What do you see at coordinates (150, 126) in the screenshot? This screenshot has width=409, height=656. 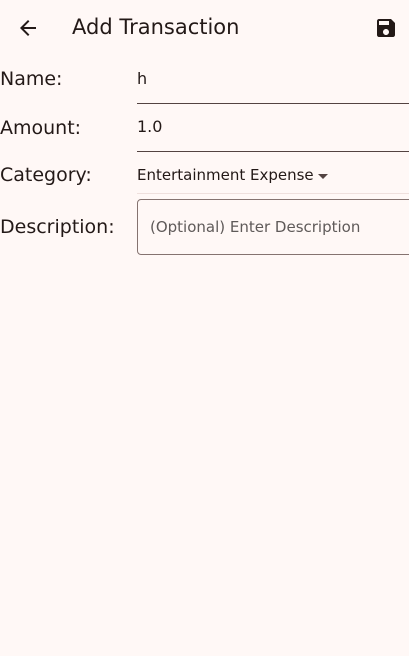 I see `amount-value: 1.0` at bounding box center [150, 126].